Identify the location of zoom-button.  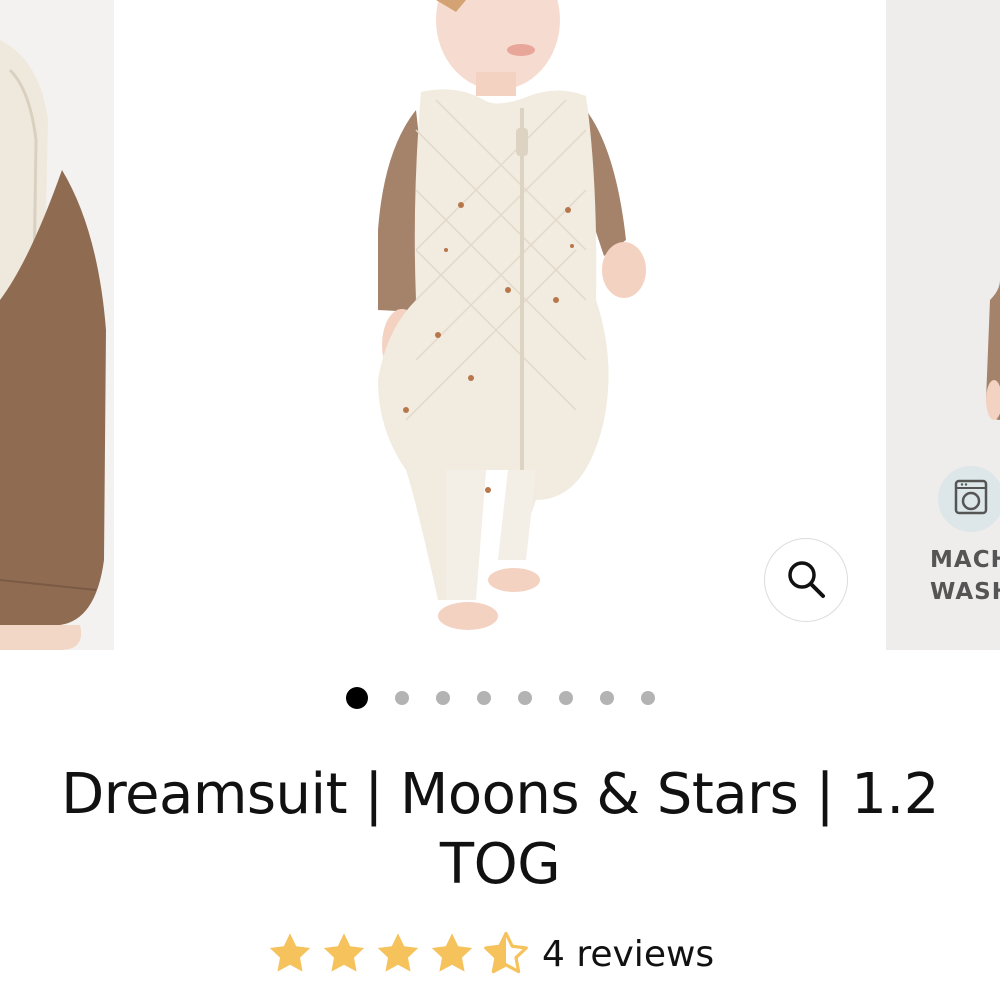
(806, 580).